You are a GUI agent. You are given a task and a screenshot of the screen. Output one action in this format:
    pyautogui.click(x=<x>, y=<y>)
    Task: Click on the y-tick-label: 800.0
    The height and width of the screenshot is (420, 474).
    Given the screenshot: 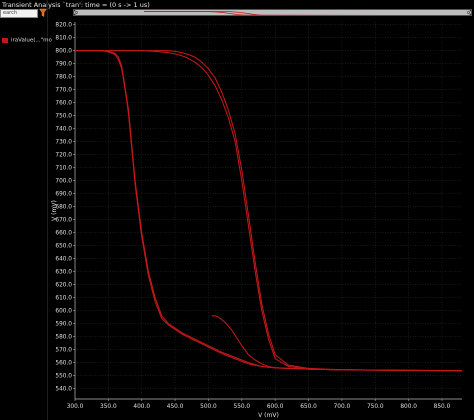 What is the action you would take?
    pyautogui.click(x=63, y=52)
    